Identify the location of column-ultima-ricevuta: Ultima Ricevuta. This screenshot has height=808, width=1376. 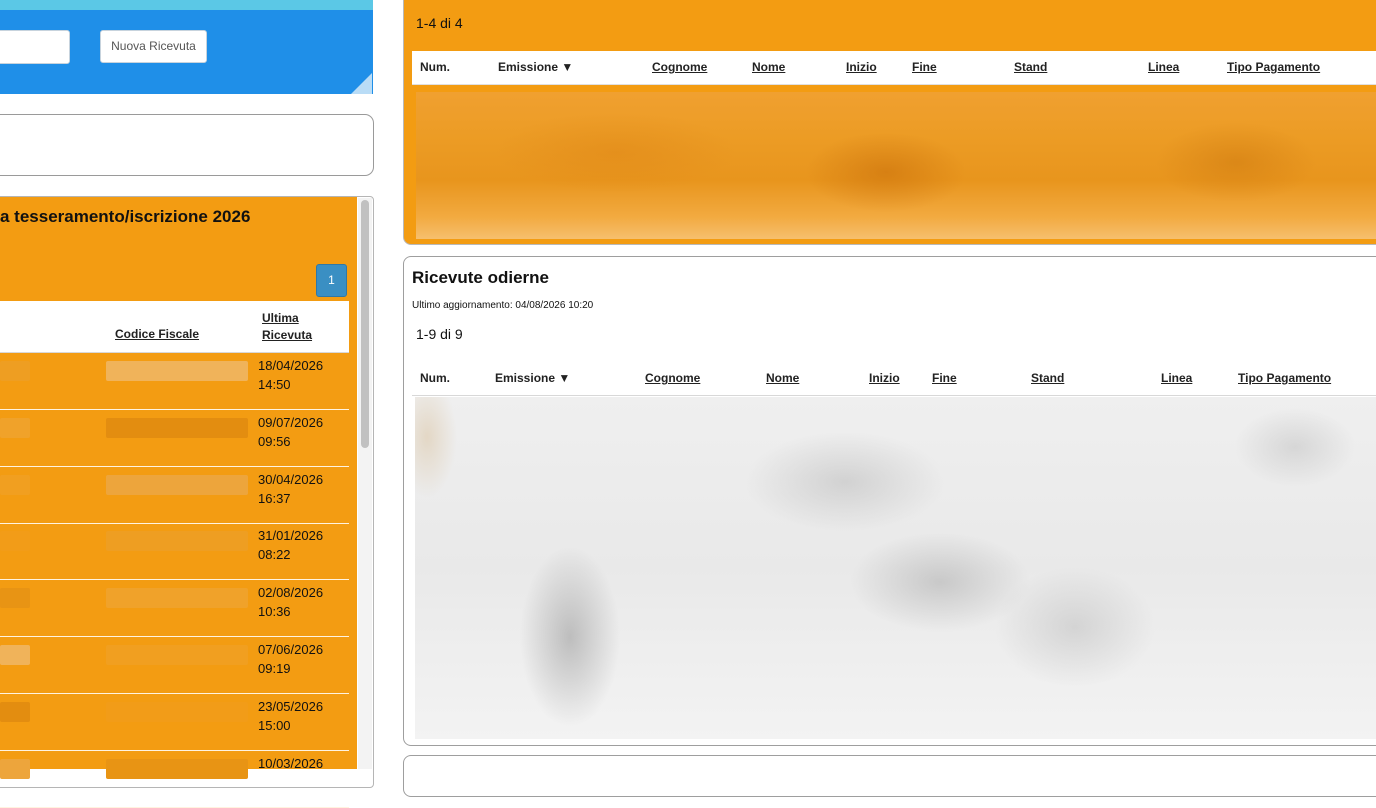
(292, 327).